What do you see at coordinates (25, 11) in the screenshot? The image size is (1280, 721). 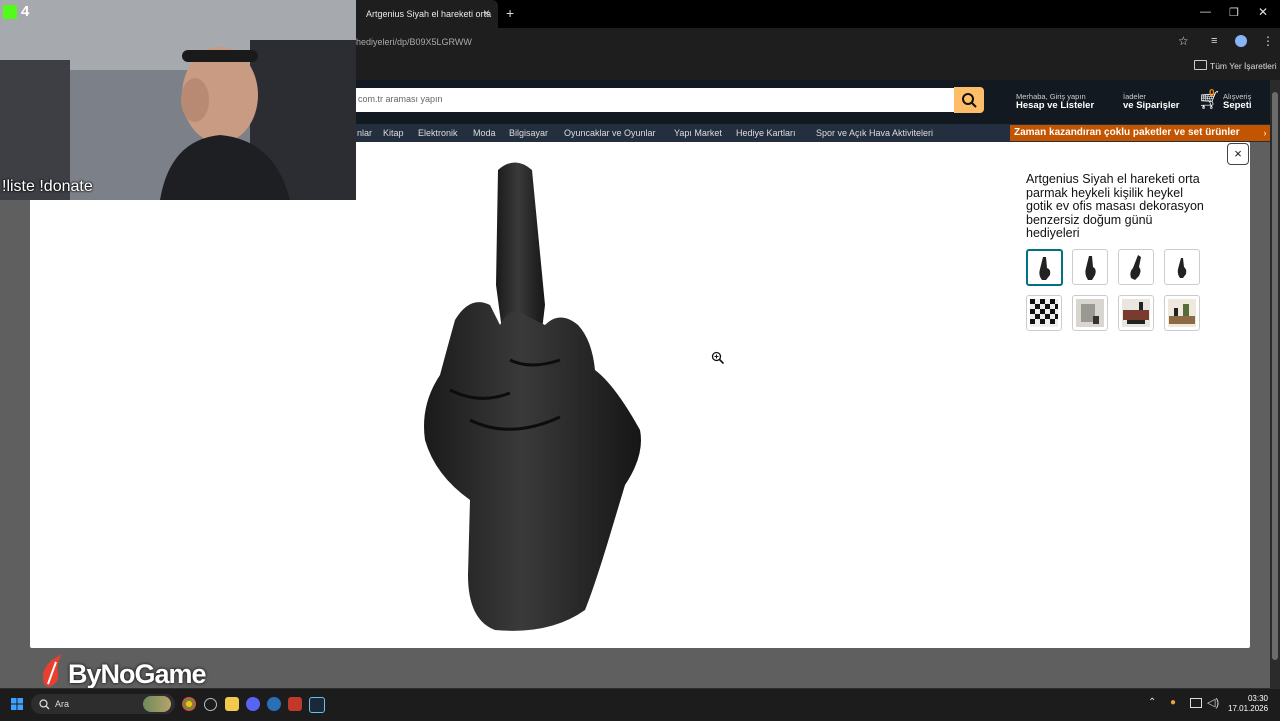 I see `viewer-count: 4` at bounding box center [25, 11].